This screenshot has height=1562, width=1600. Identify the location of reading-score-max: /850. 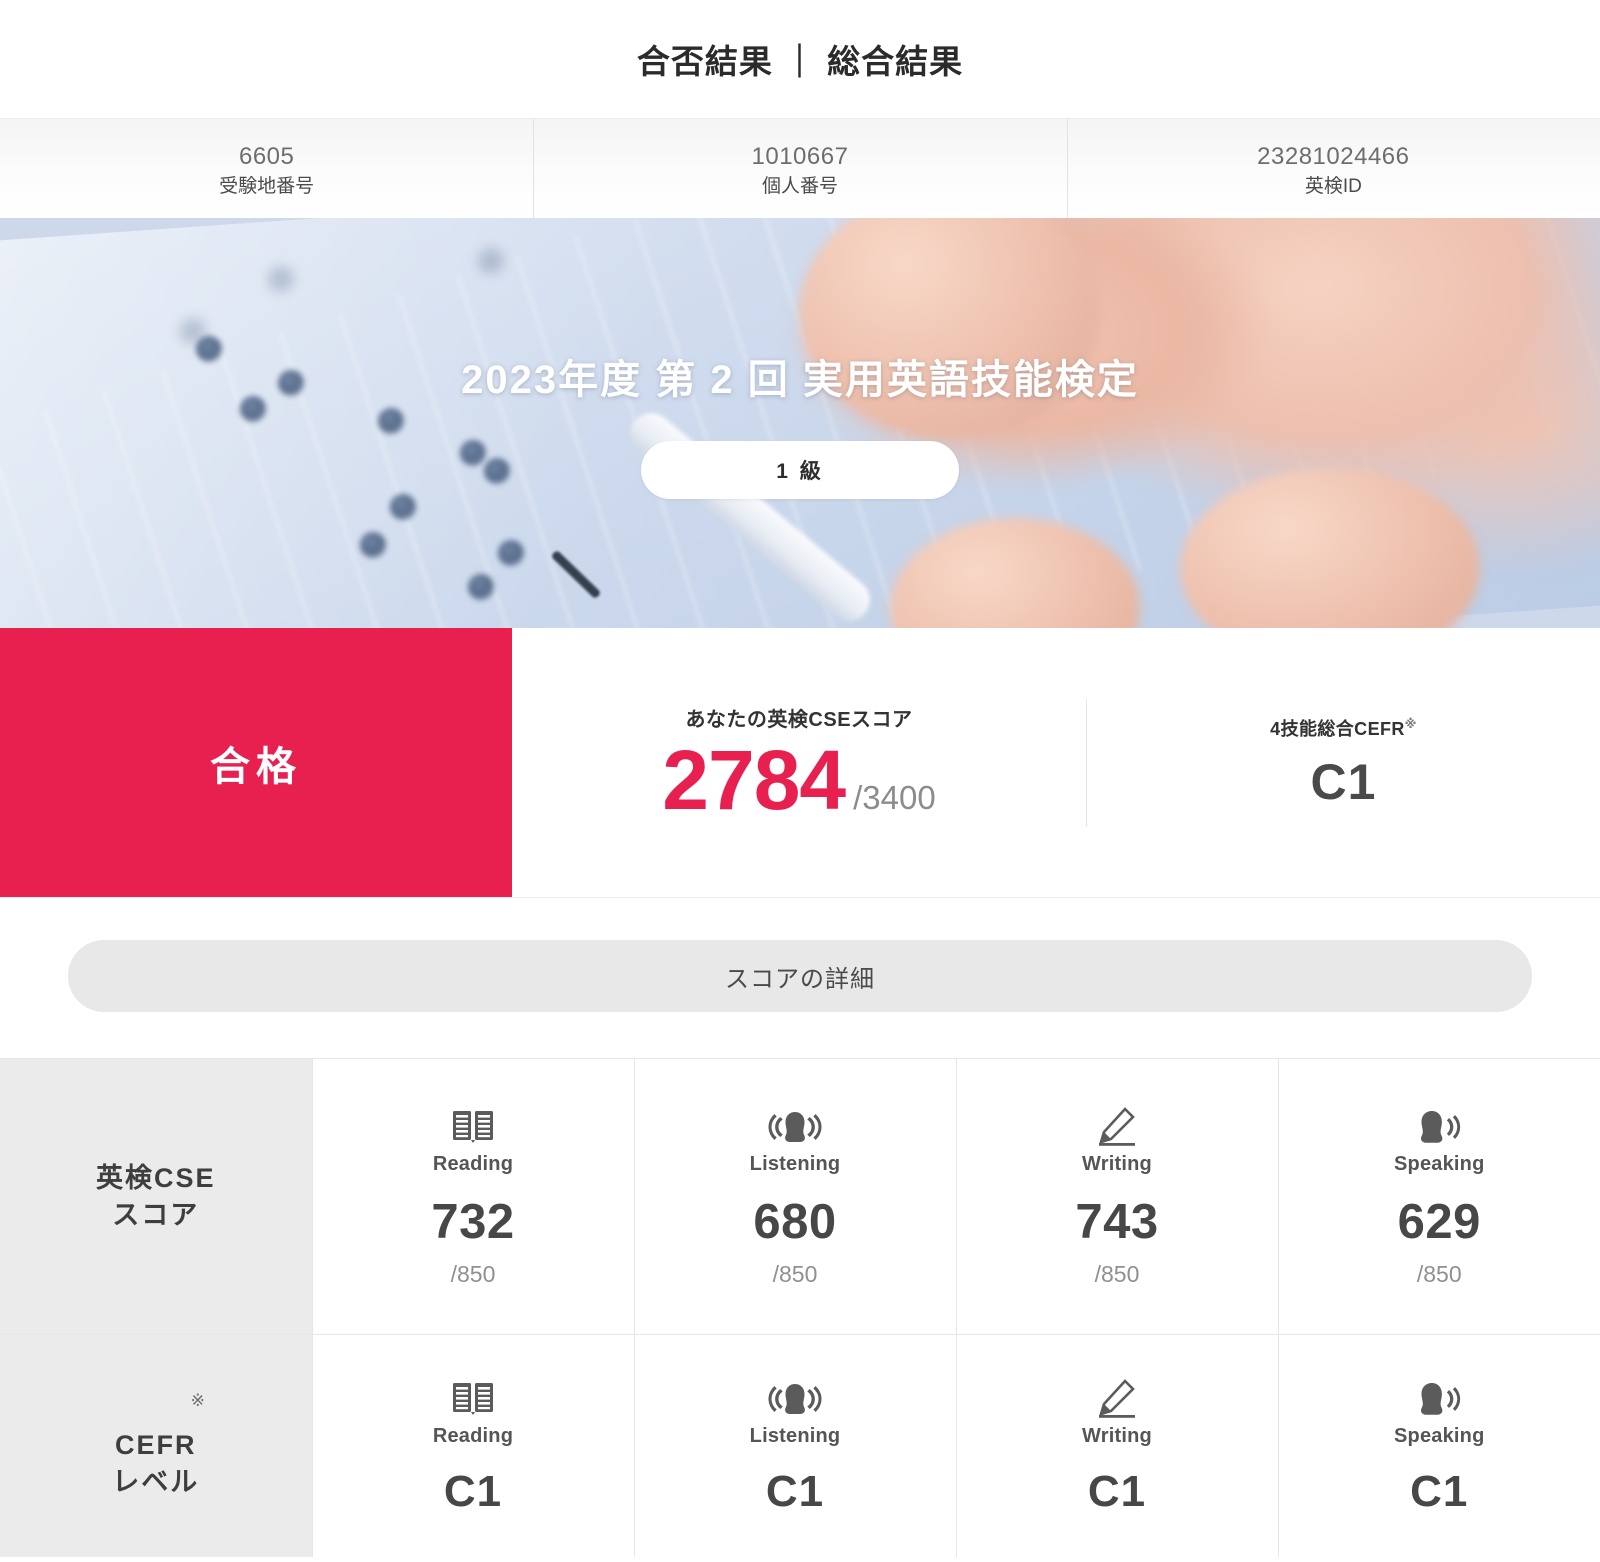
(473, 1274).